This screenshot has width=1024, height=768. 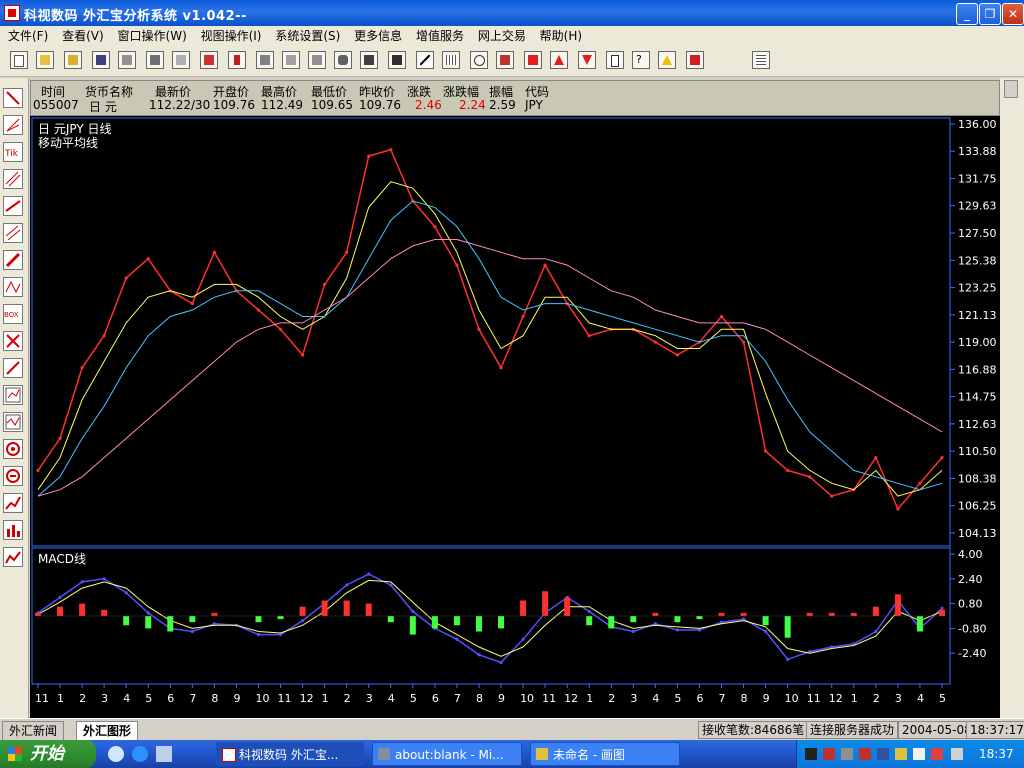 I want to click on layout-icon, so click(x=181, y=60).